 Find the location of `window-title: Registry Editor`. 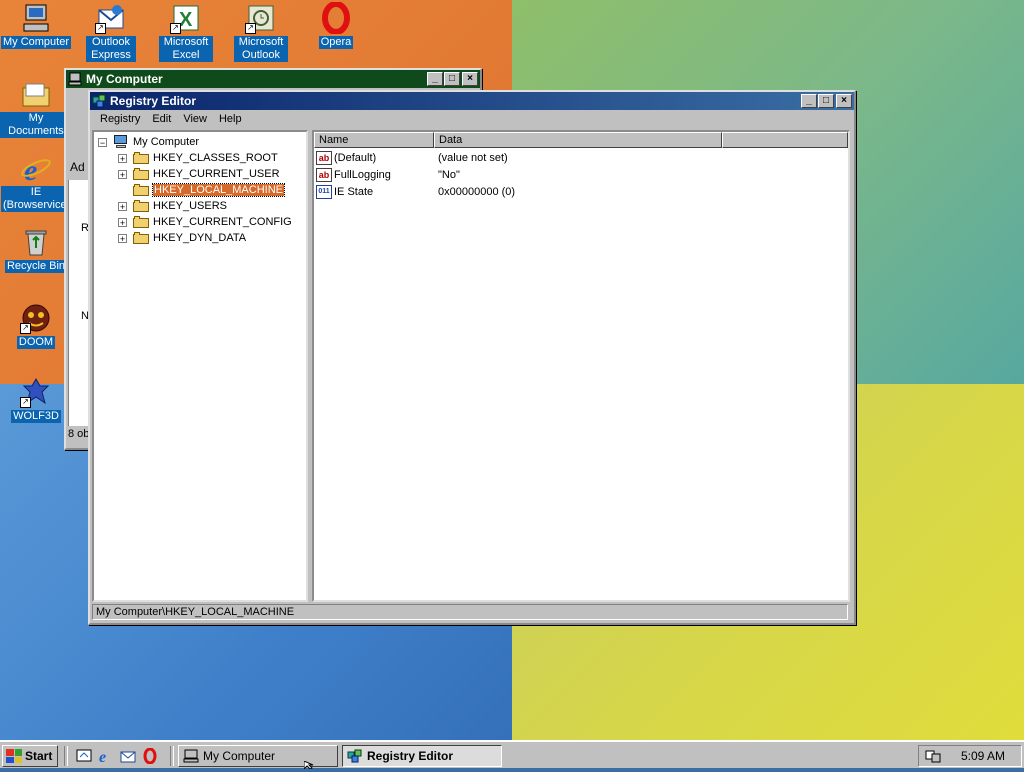

window-title: Registry Editor is located at coordinates (153, 101).